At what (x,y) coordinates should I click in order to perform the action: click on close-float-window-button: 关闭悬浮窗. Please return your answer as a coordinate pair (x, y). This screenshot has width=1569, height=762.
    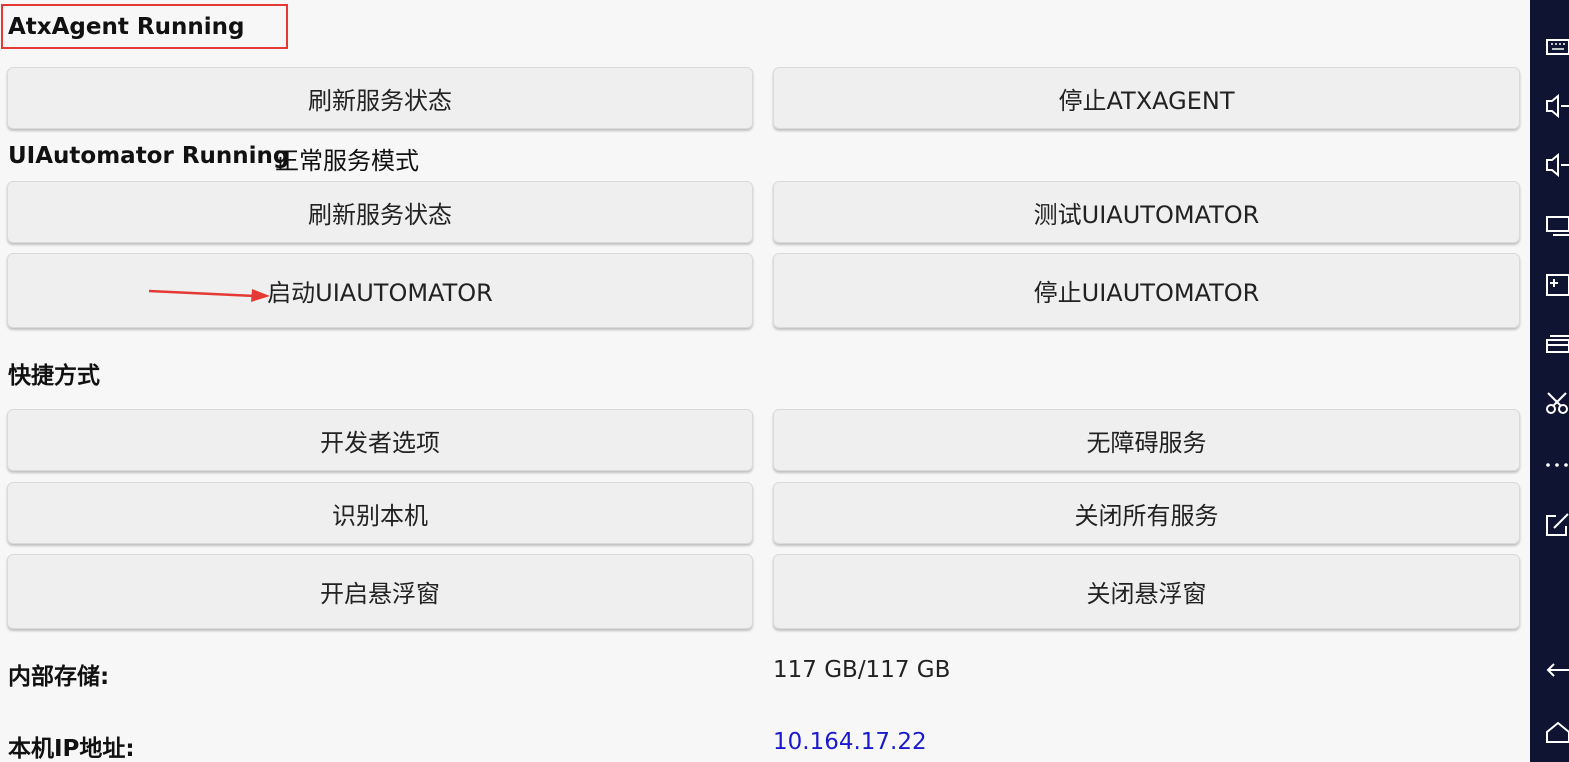
    Looking at the image, I should click on (1146, 591).